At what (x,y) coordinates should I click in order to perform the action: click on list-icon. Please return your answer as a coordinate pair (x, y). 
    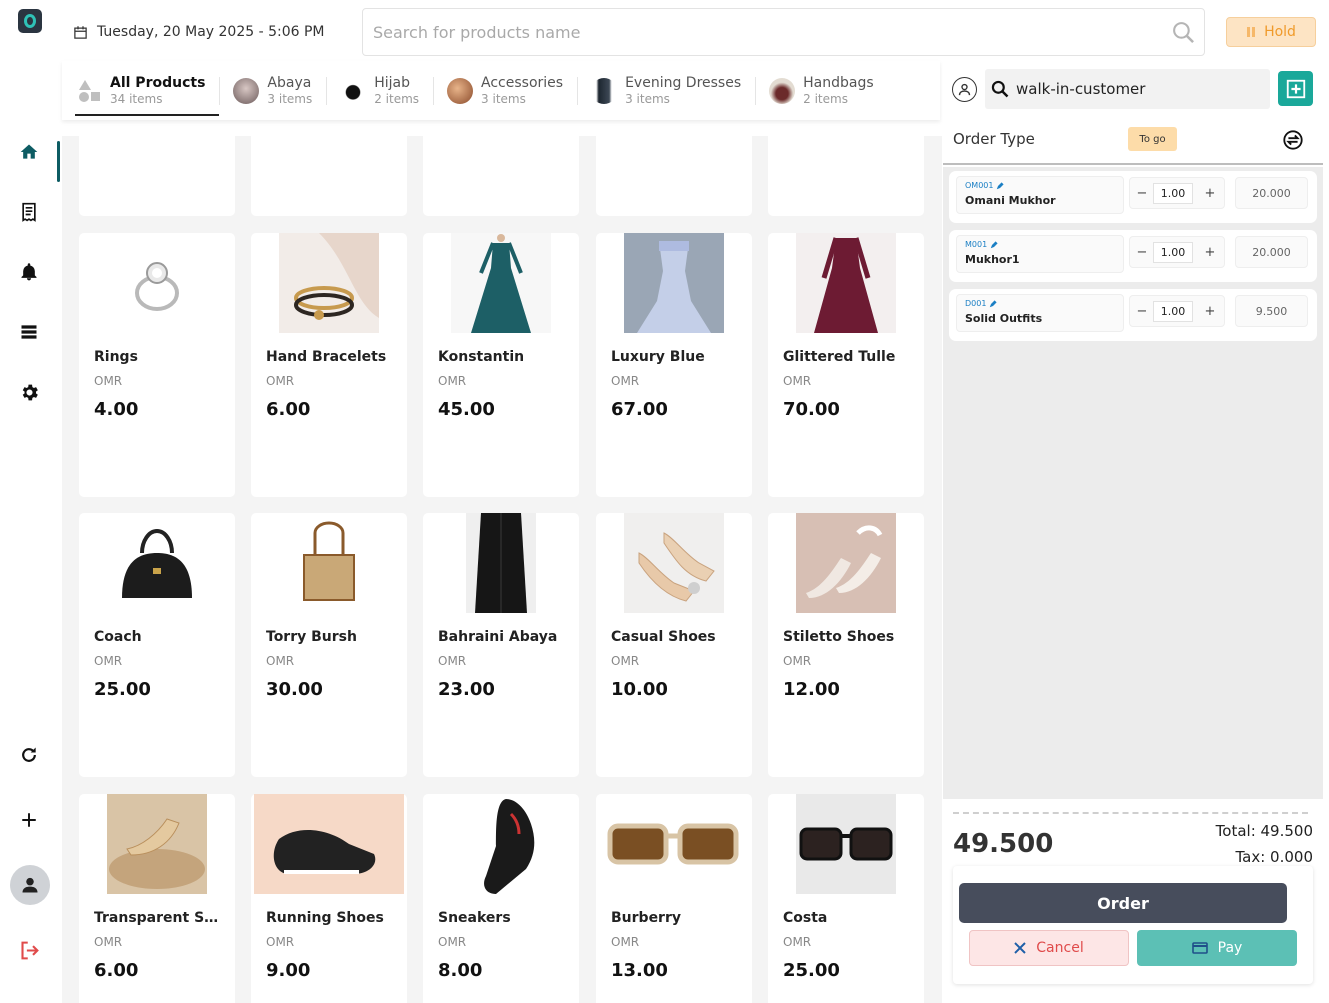
    Looking at the image, I should click on (29, 332).